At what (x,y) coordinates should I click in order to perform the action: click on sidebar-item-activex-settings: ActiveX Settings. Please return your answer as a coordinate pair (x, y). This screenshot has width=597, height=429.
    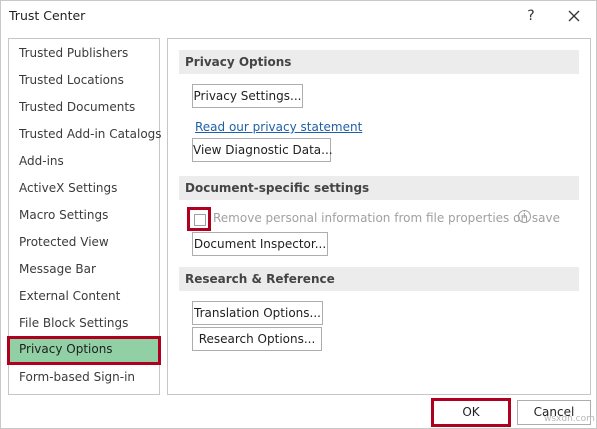
    Looking at the image, I should click on (84, 188).